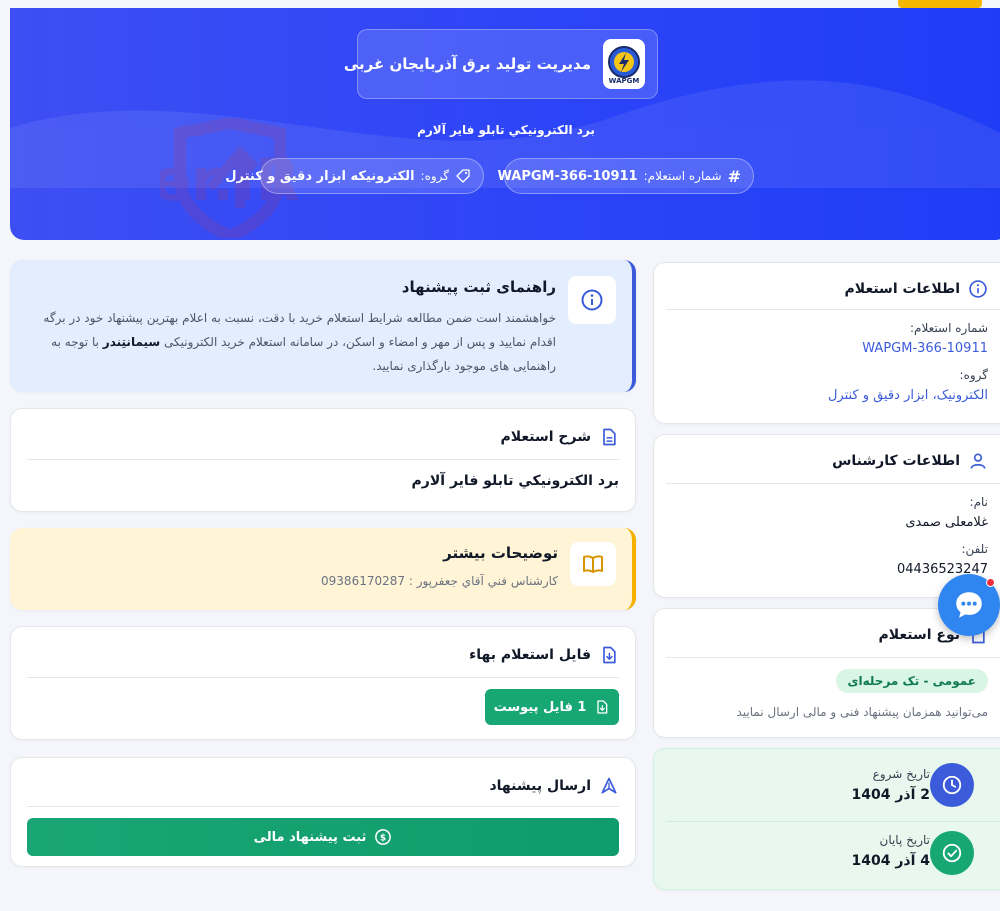 Image resolution: width=1000 pixels, height=911 pixels. What do you see at coordinates (131, 342) in the screenshot?
I see `guide-brand: سیمانتِندر` at bounding box center [131, 342].